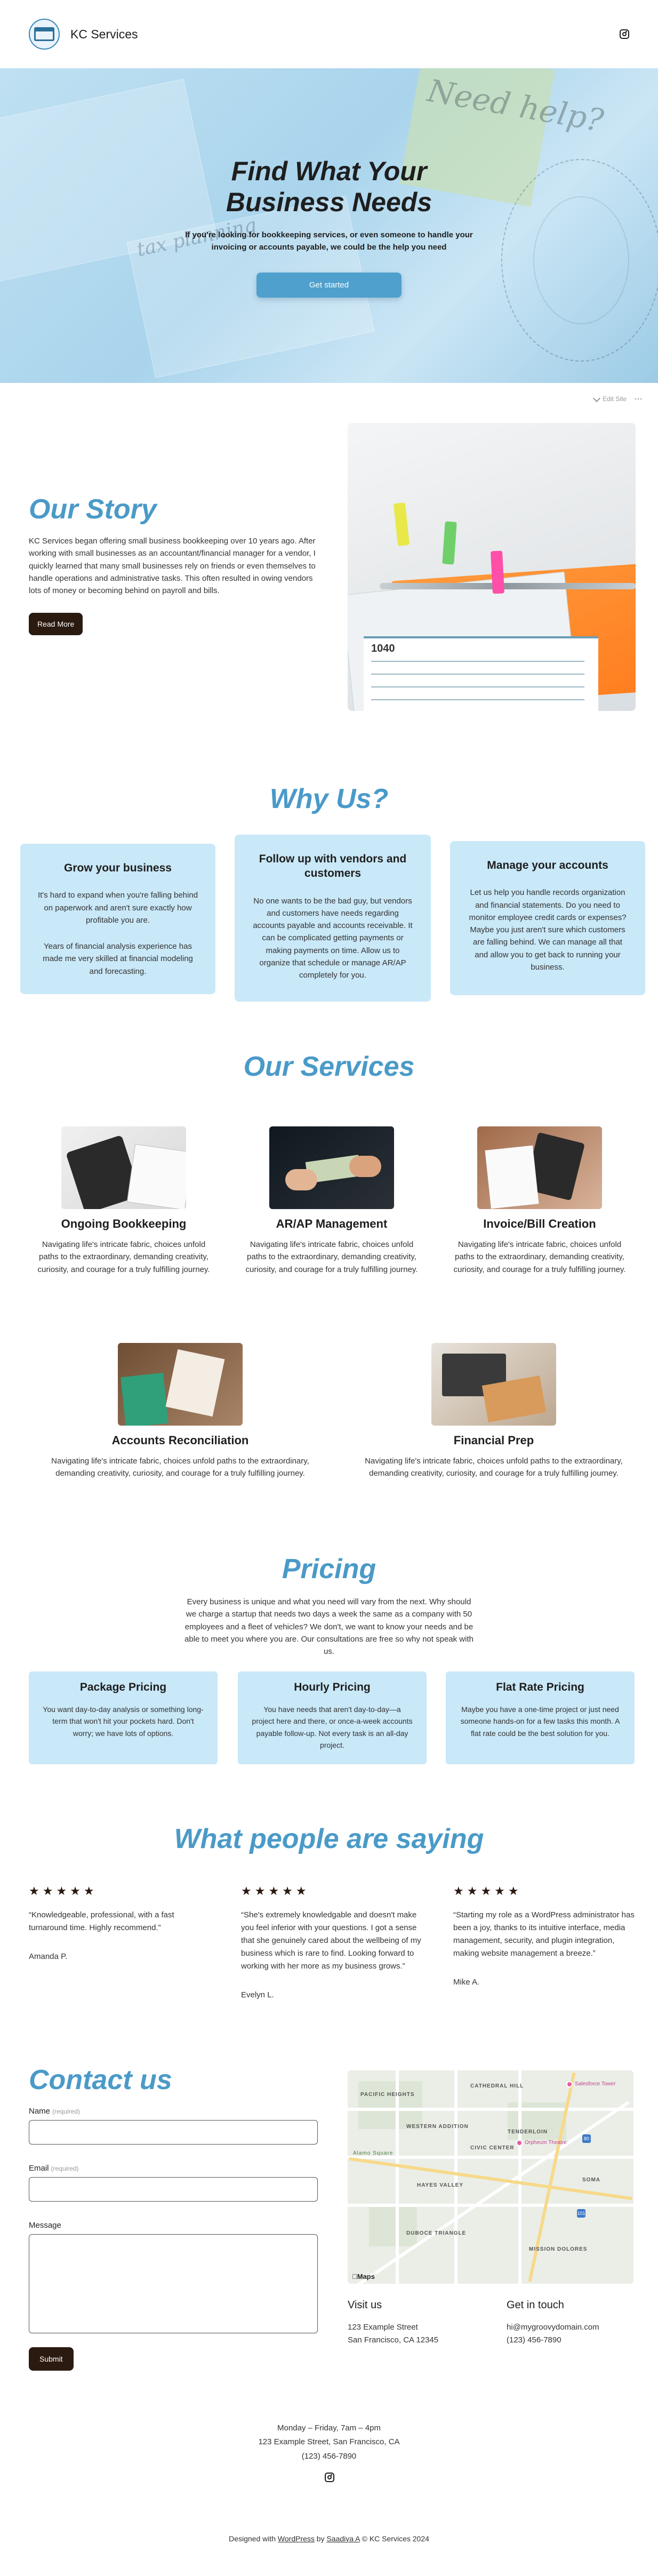 The height and width of the screenshot is (2576, 658). I want to click on service-name: AR/AP Management, so click(332, 1223).